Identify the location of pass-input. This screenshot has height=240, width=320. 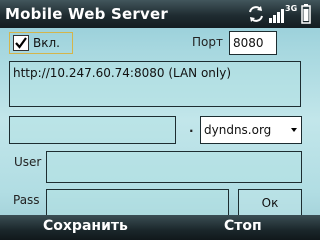
(137, 203).